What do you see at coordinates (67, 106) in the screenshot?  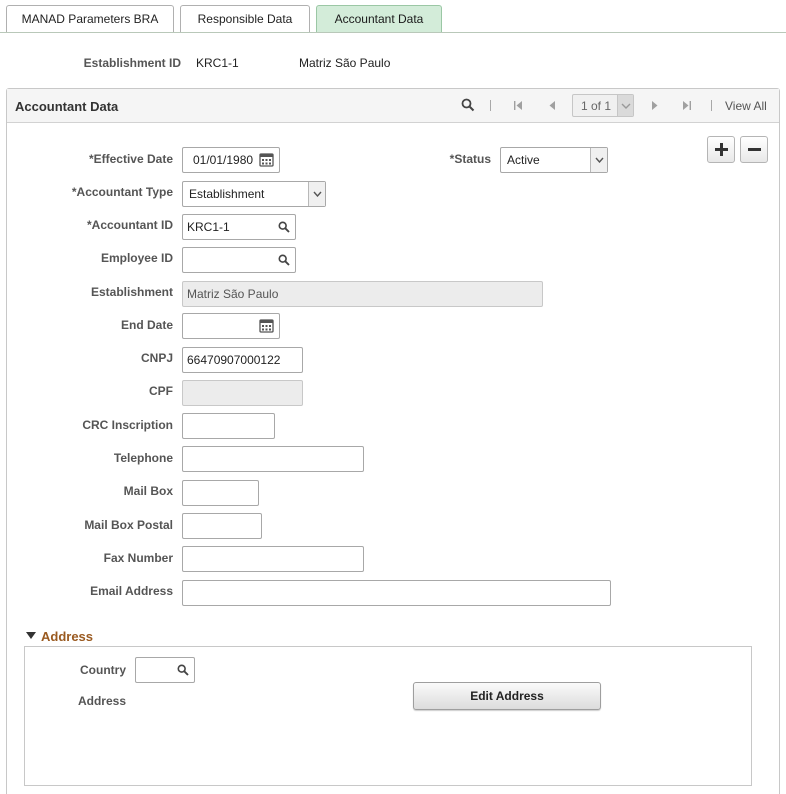 I see `grid-title: Accountant Data` at bounding box center [67, 106].